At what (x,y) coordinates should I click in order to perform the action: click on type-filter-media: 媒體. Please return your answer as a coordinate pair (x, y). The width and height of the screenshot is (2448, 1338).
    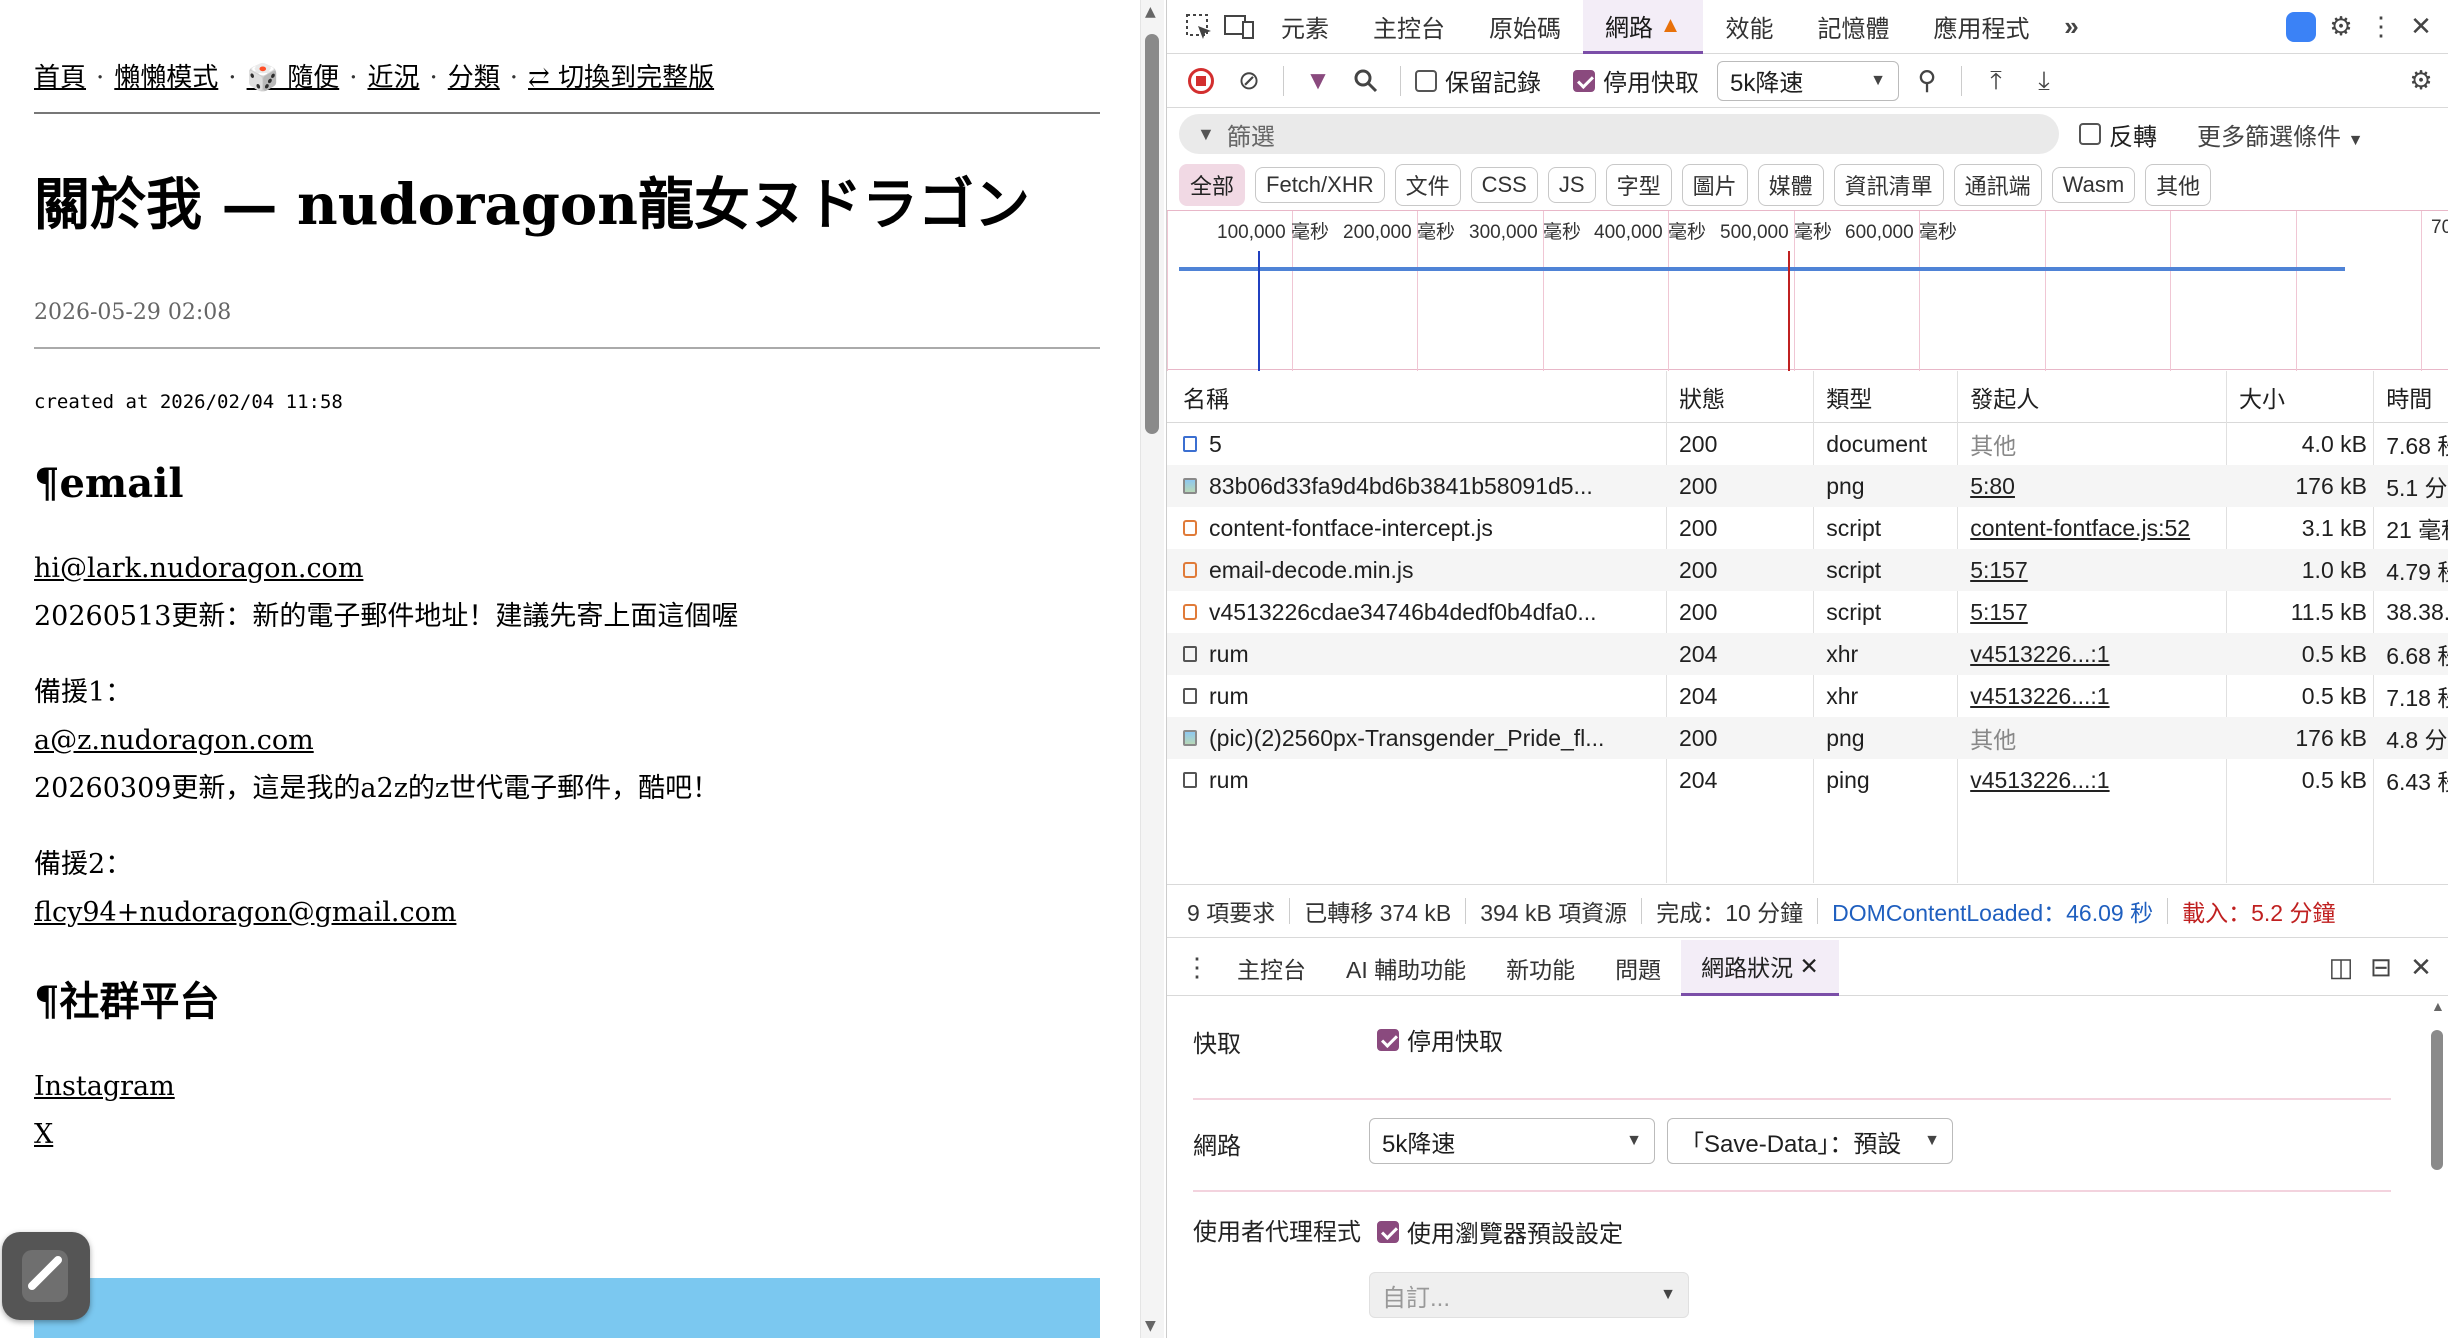
    Looking at the image, I should click on (1790, 185).